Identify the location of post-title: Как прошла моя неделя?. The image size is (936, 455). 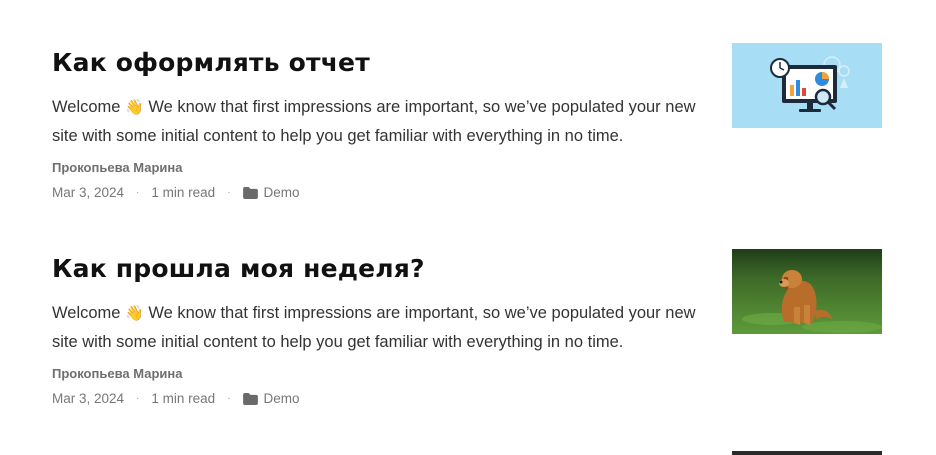
(238, 268).